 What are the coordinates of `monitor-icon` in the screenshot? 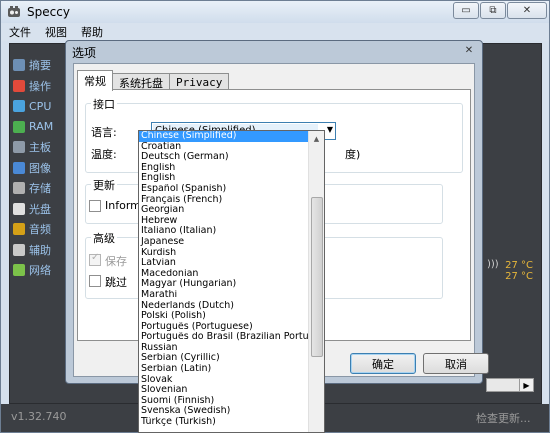 It's located at (19, 167).